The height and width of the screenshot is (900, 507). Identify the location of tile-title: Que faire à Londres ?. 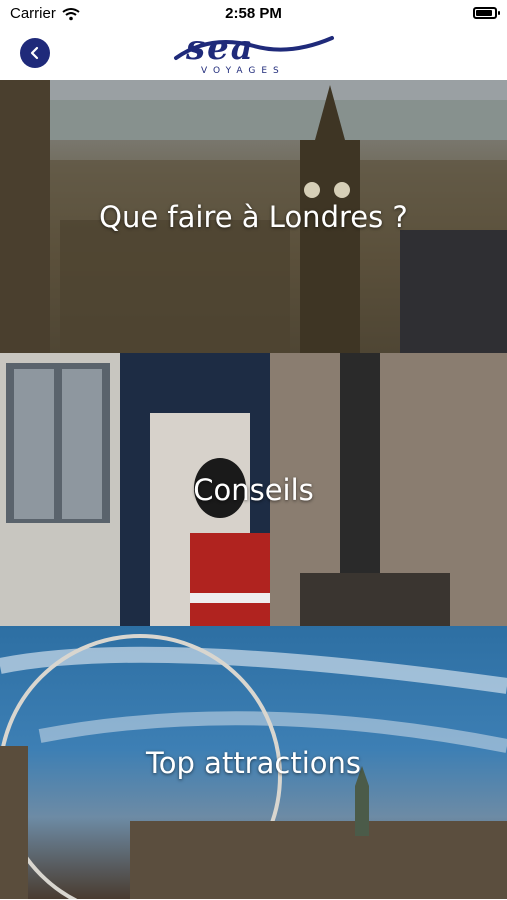
(253, 216).